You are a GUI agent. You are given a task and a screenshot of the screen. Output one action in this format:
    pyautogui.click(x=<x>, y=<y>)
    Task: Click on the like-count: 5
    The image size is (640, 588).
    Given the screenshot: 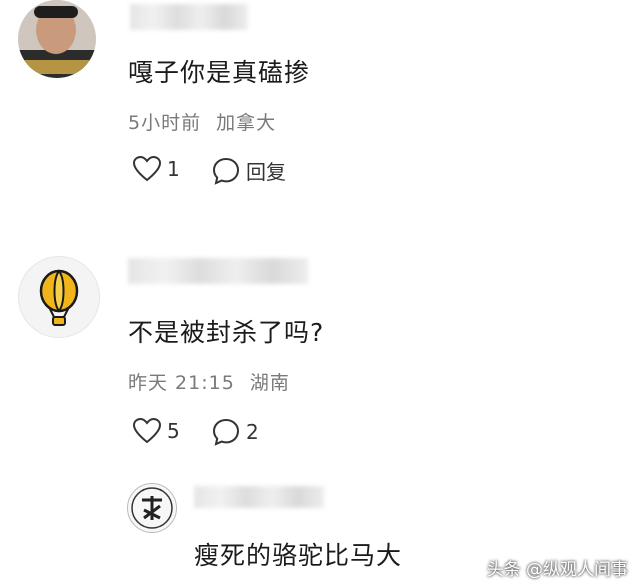 What is the action you would take?
    pyautogui.click(x=173, y=431)
    